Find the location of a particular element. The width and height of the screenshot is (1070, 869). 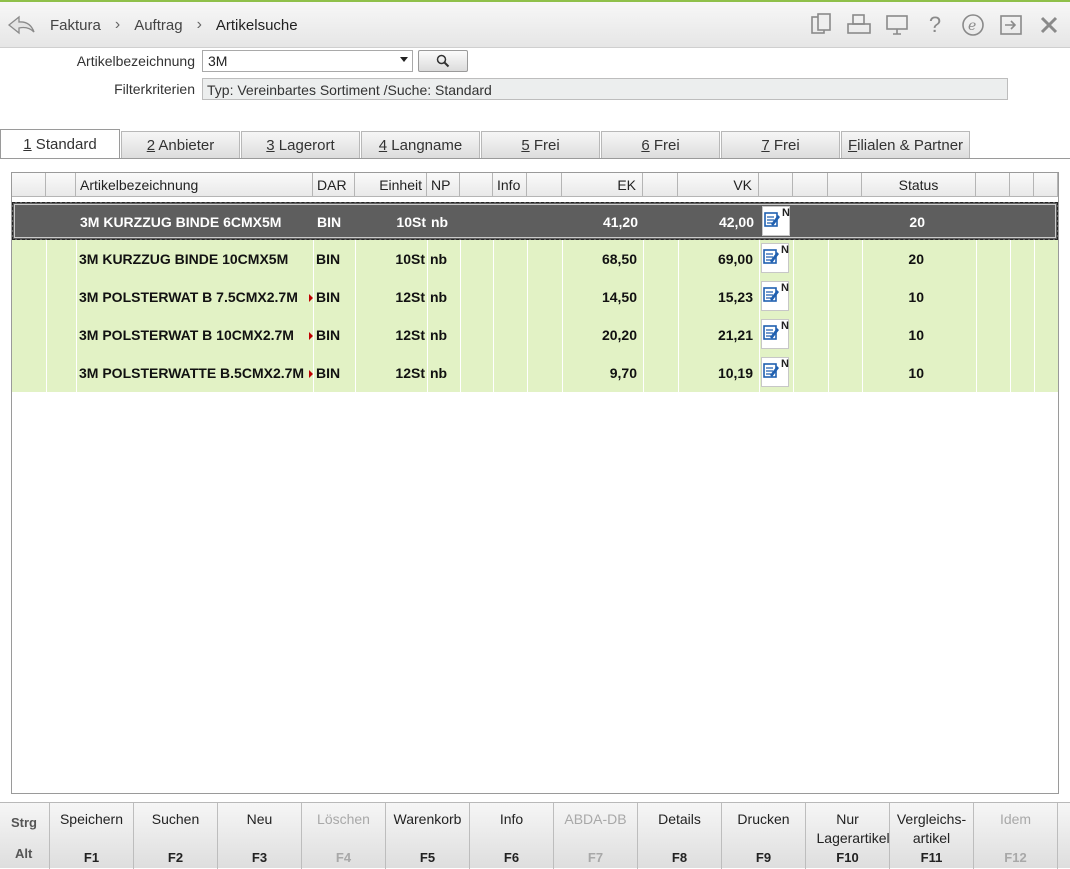

dropdown-arrow-icon is located at coordinates (404, 59).